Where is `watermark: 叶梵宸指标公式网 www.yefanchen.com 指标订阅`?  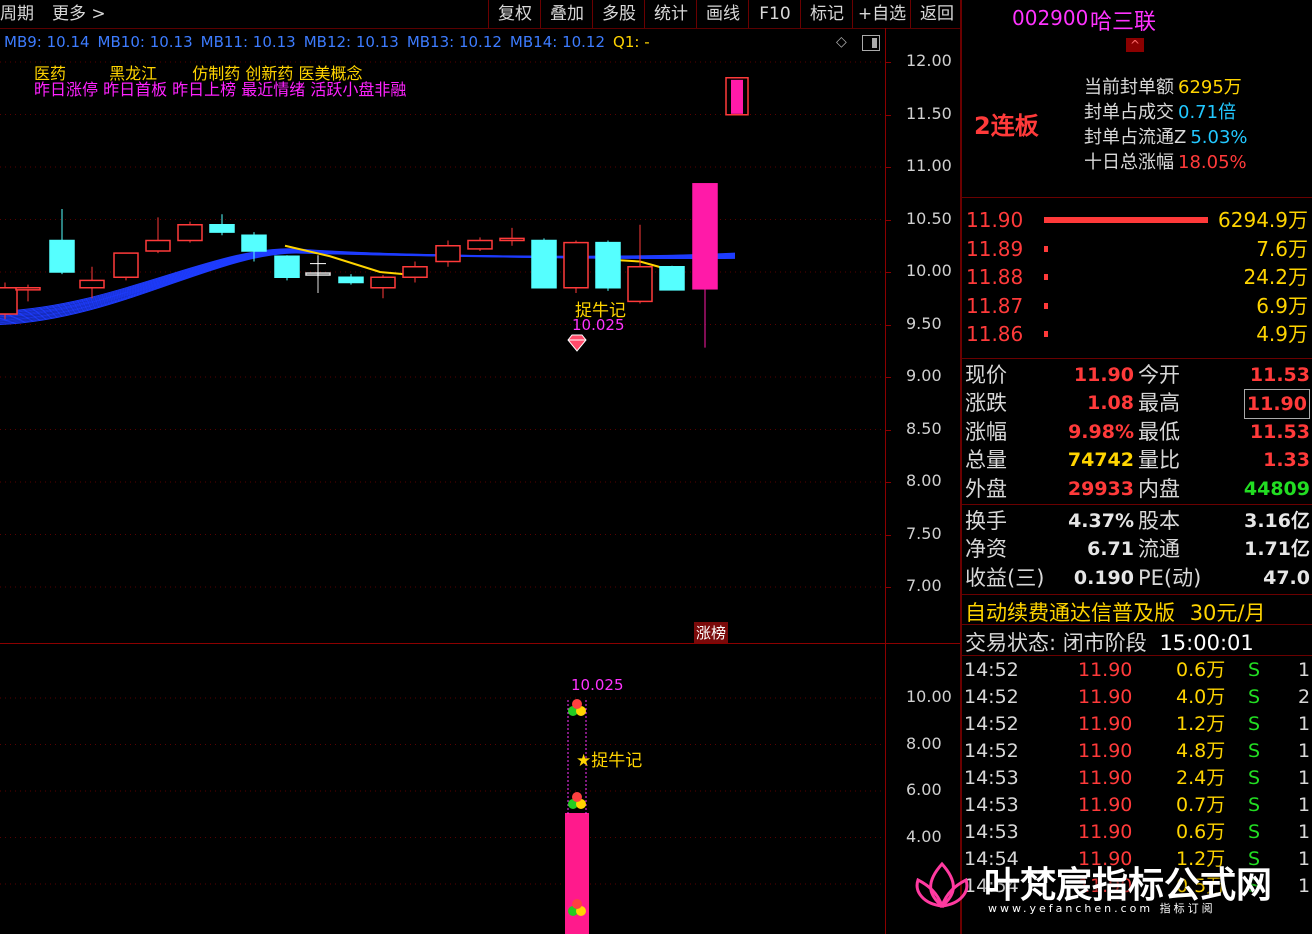
watermark: 叶梵宸指标公式网 www.yefanchen.com 指标订阅 is located at coordinates (1111, 892).